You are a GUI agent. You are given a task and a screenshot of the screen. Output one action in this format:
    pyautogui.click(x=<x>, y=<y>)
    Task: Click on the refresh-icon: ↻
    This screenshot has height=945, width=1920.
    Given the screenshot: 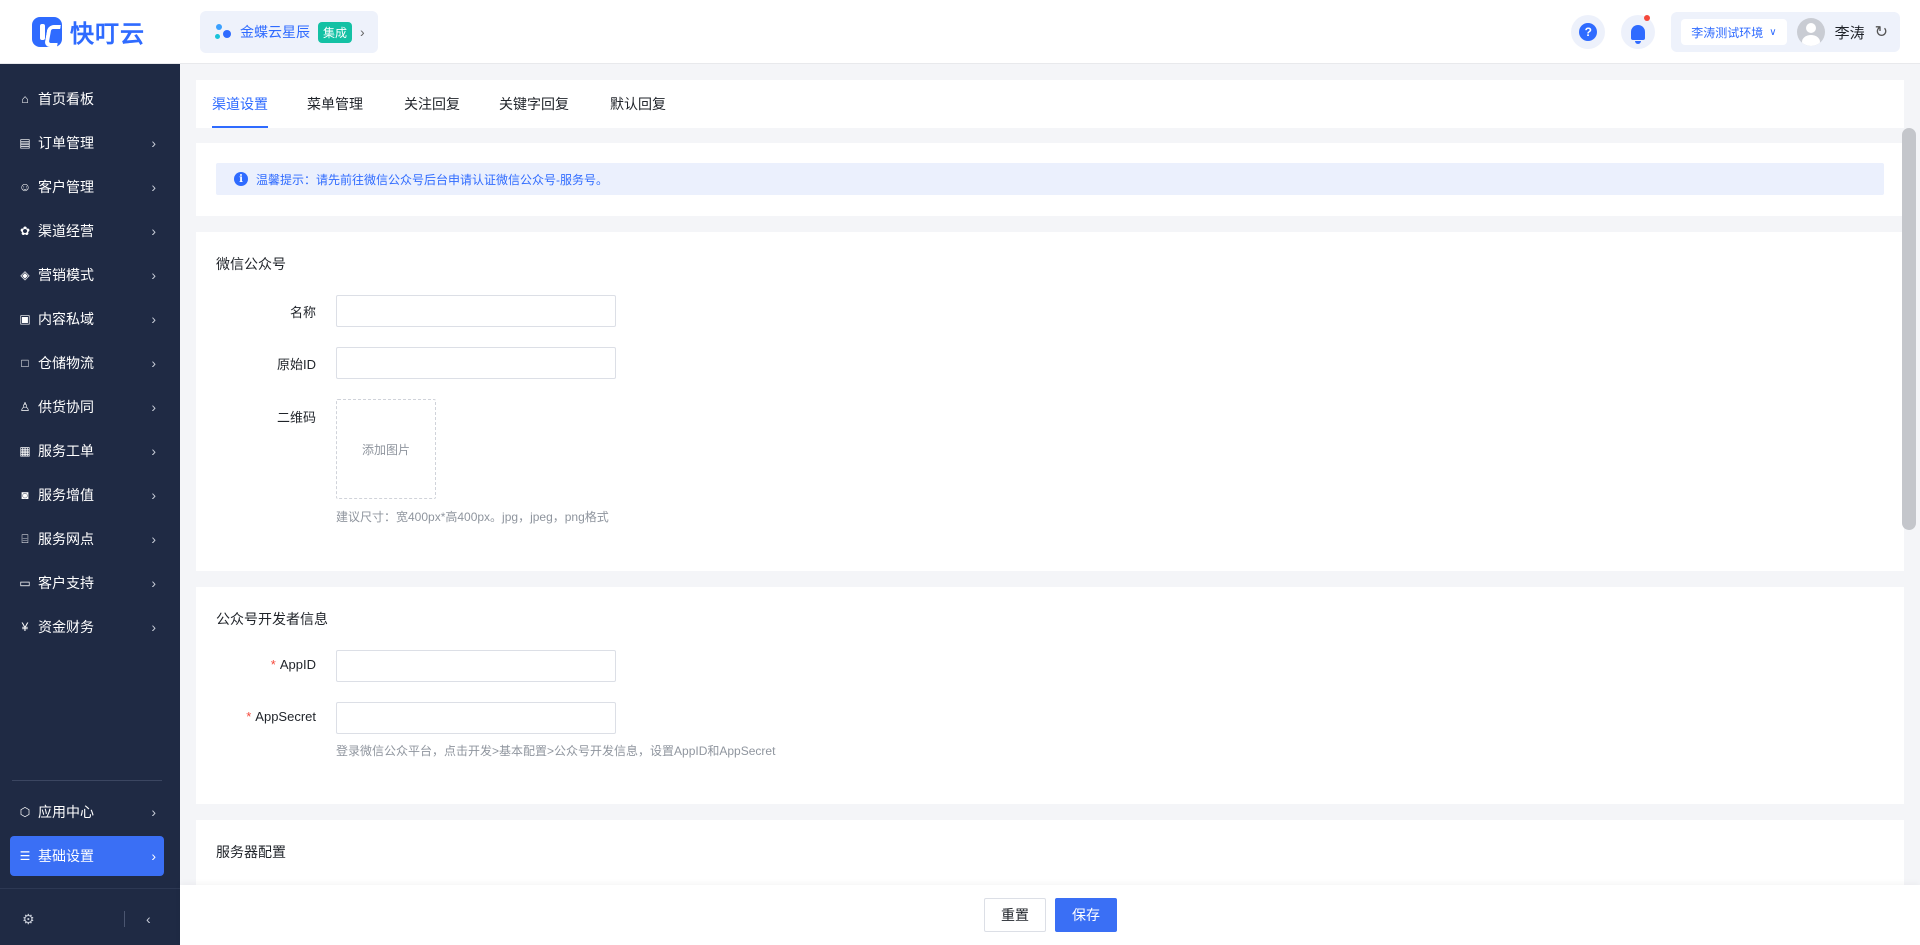 What is the action you would take?
    pyautogui.click(x=1881, y=32)
    